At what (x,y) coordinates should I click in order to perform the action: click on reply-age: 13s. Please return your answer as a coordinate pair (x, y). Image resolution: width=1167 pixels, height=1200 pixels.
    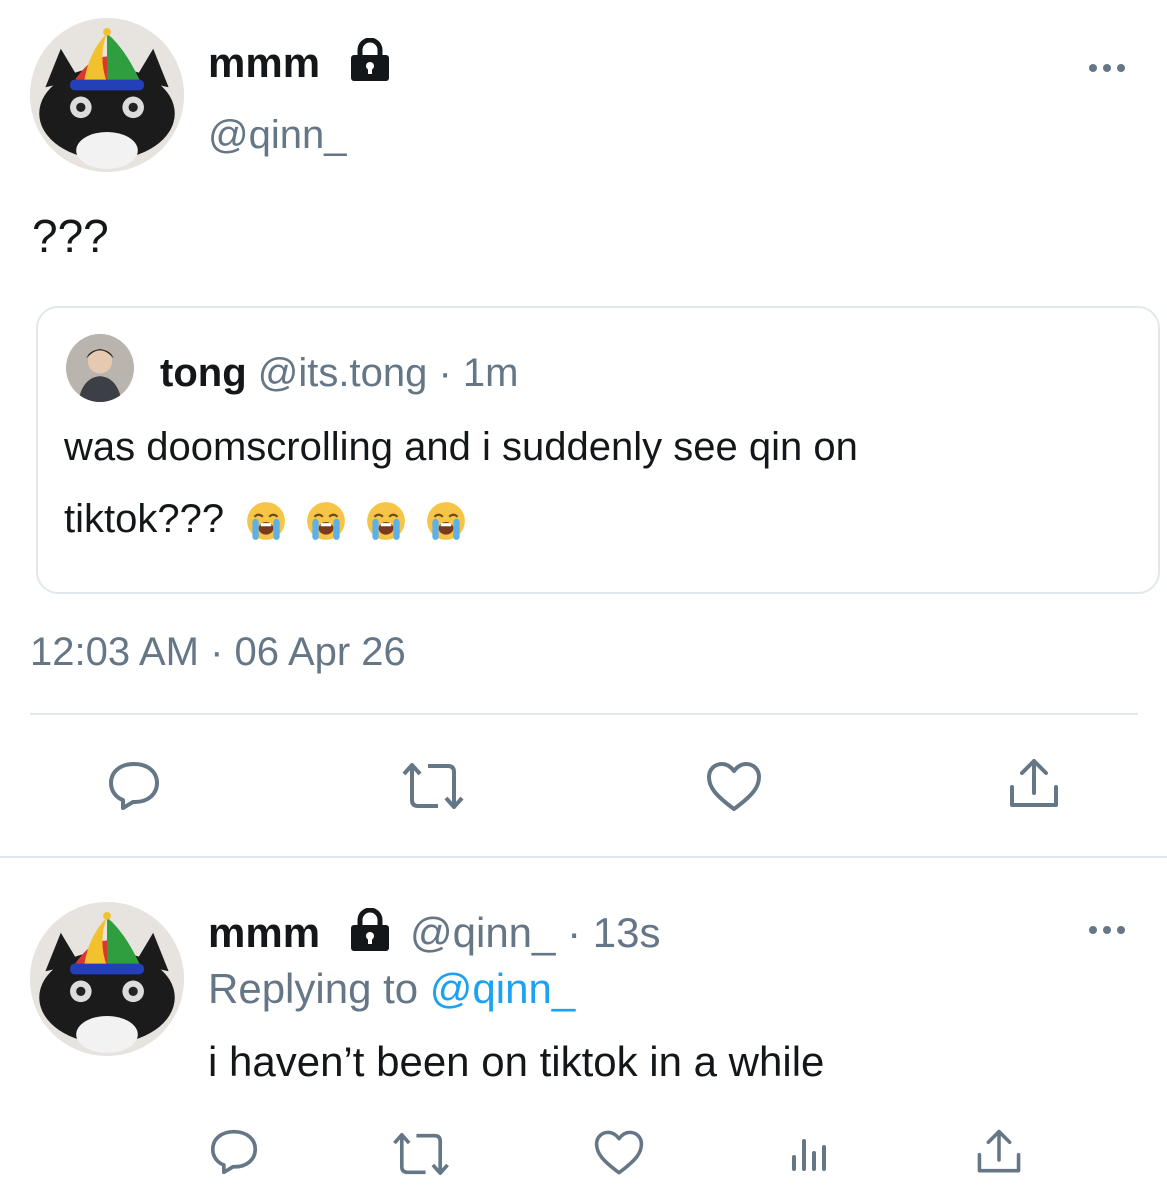
    Looking at the image, I should click on (626, 932).